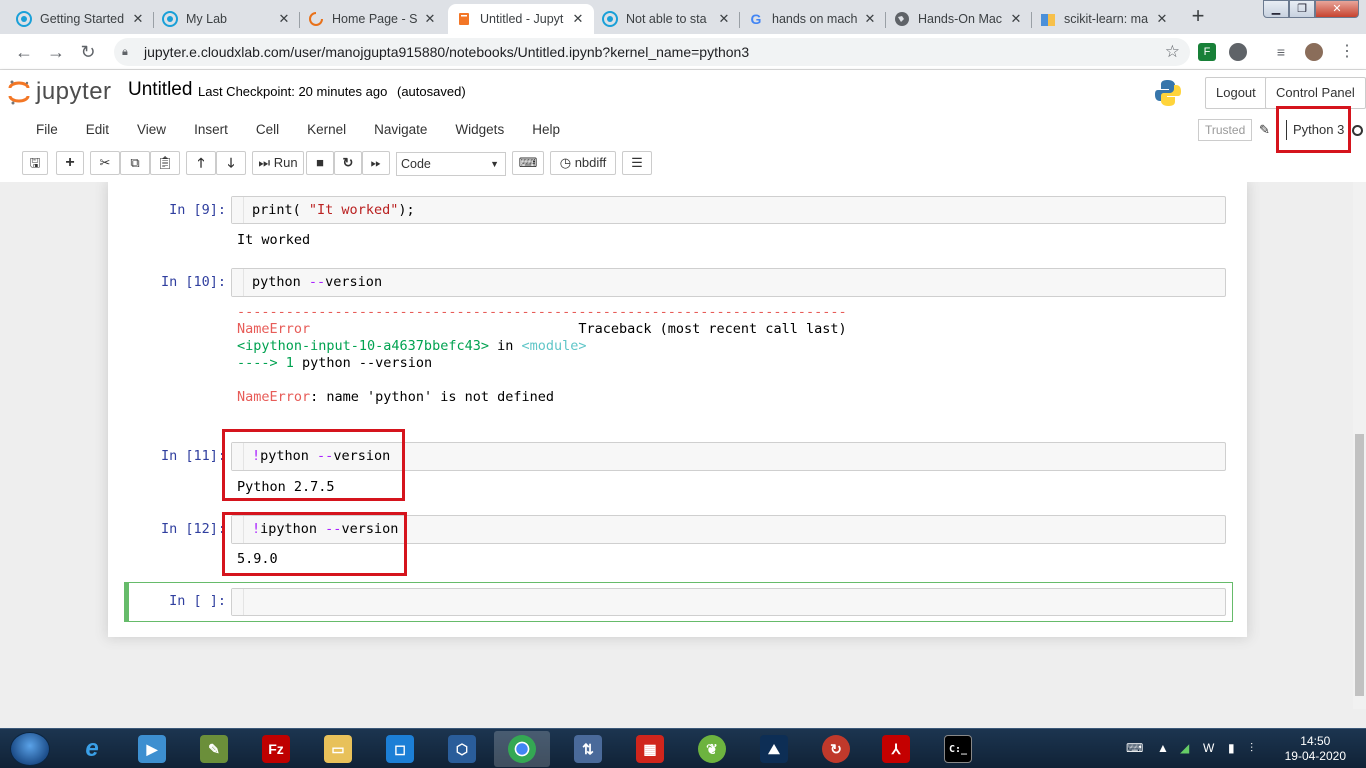  I want to click on logout-button: Logout, so click(1236, 93).